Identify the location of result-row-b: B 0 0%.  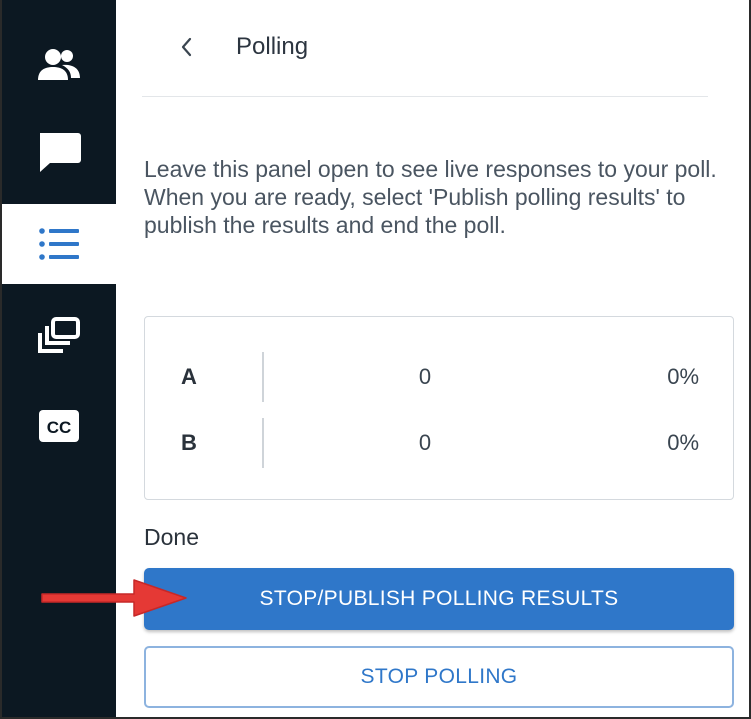
(439, 443).